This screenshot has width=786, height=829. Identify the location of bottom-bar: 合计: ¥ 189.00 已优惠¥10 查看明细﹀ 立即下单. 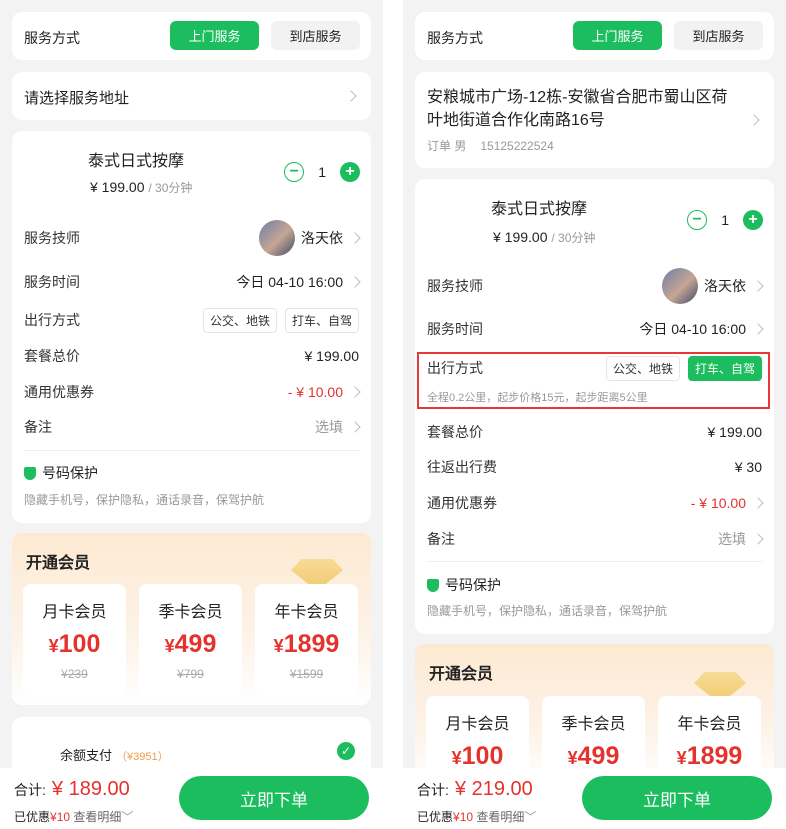
(191, 798).